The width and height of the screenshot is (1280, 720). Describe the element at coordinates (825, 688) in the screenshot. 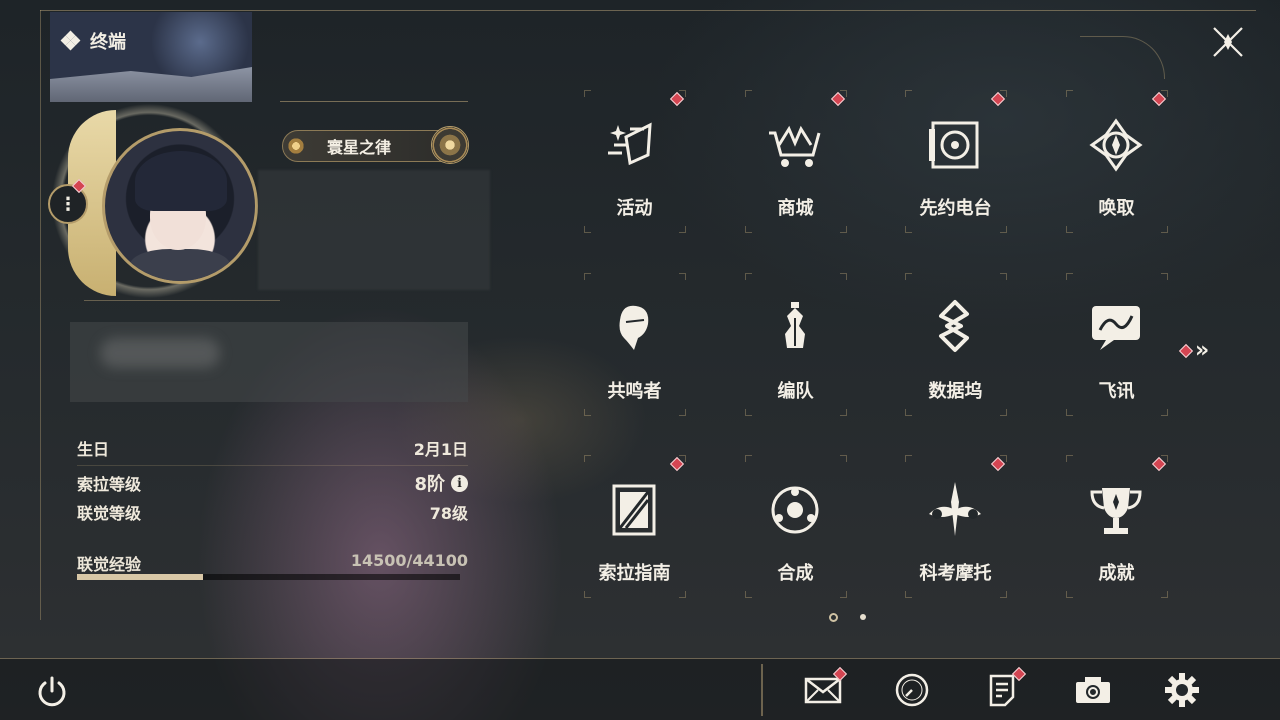

I see `mail-button` at that location.